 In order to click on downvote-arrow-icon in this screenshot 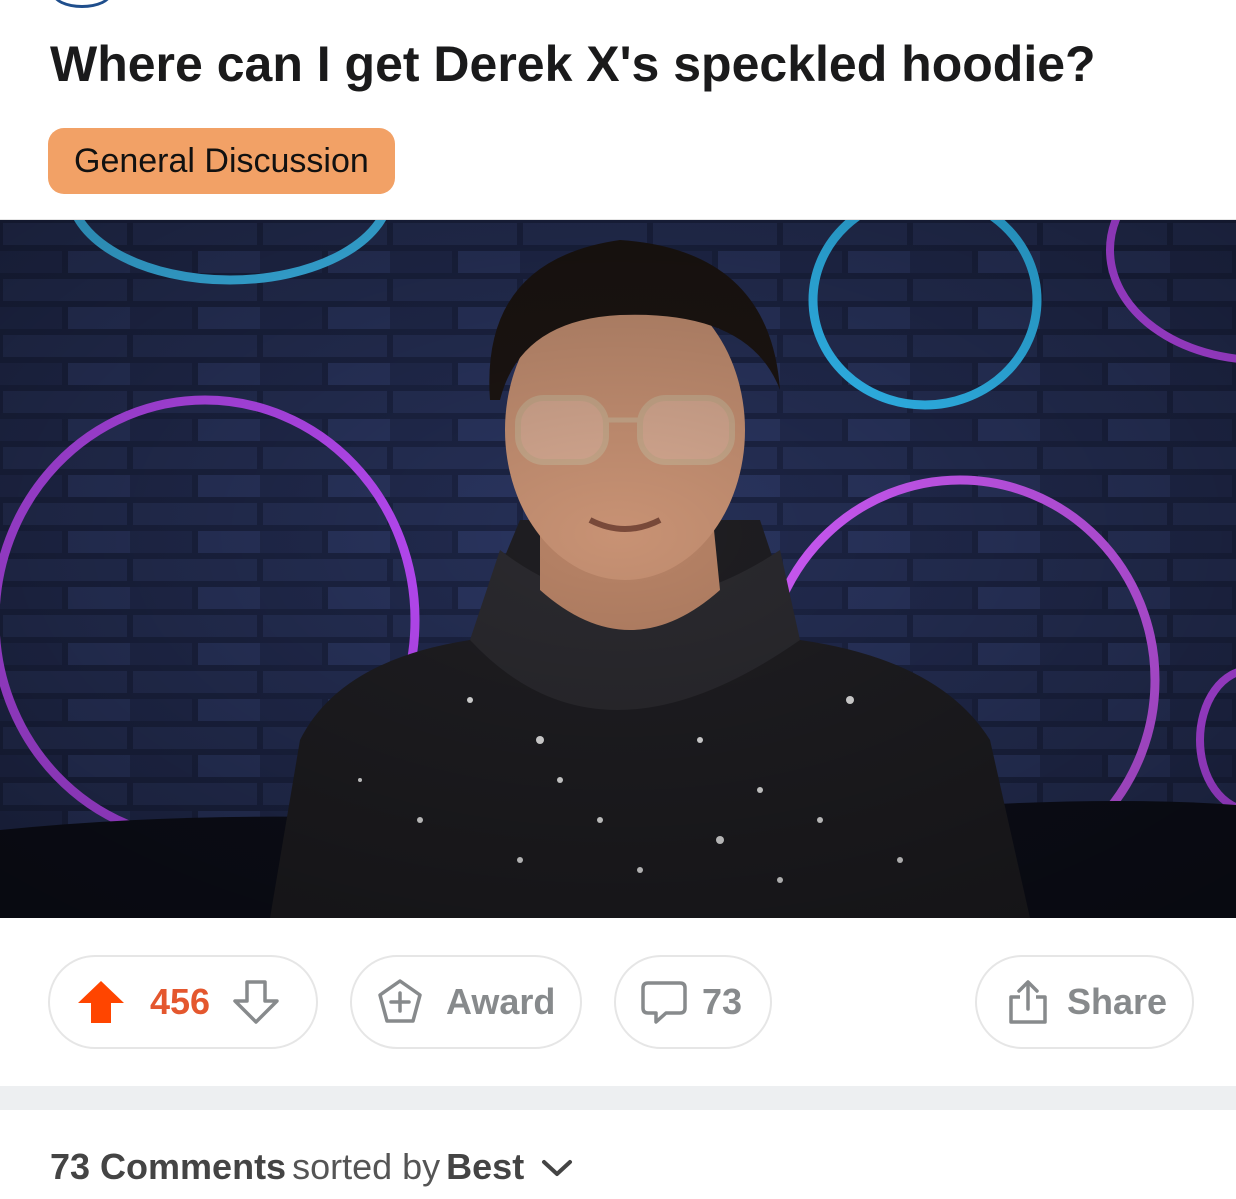, I will do `click(256, 1002)`.